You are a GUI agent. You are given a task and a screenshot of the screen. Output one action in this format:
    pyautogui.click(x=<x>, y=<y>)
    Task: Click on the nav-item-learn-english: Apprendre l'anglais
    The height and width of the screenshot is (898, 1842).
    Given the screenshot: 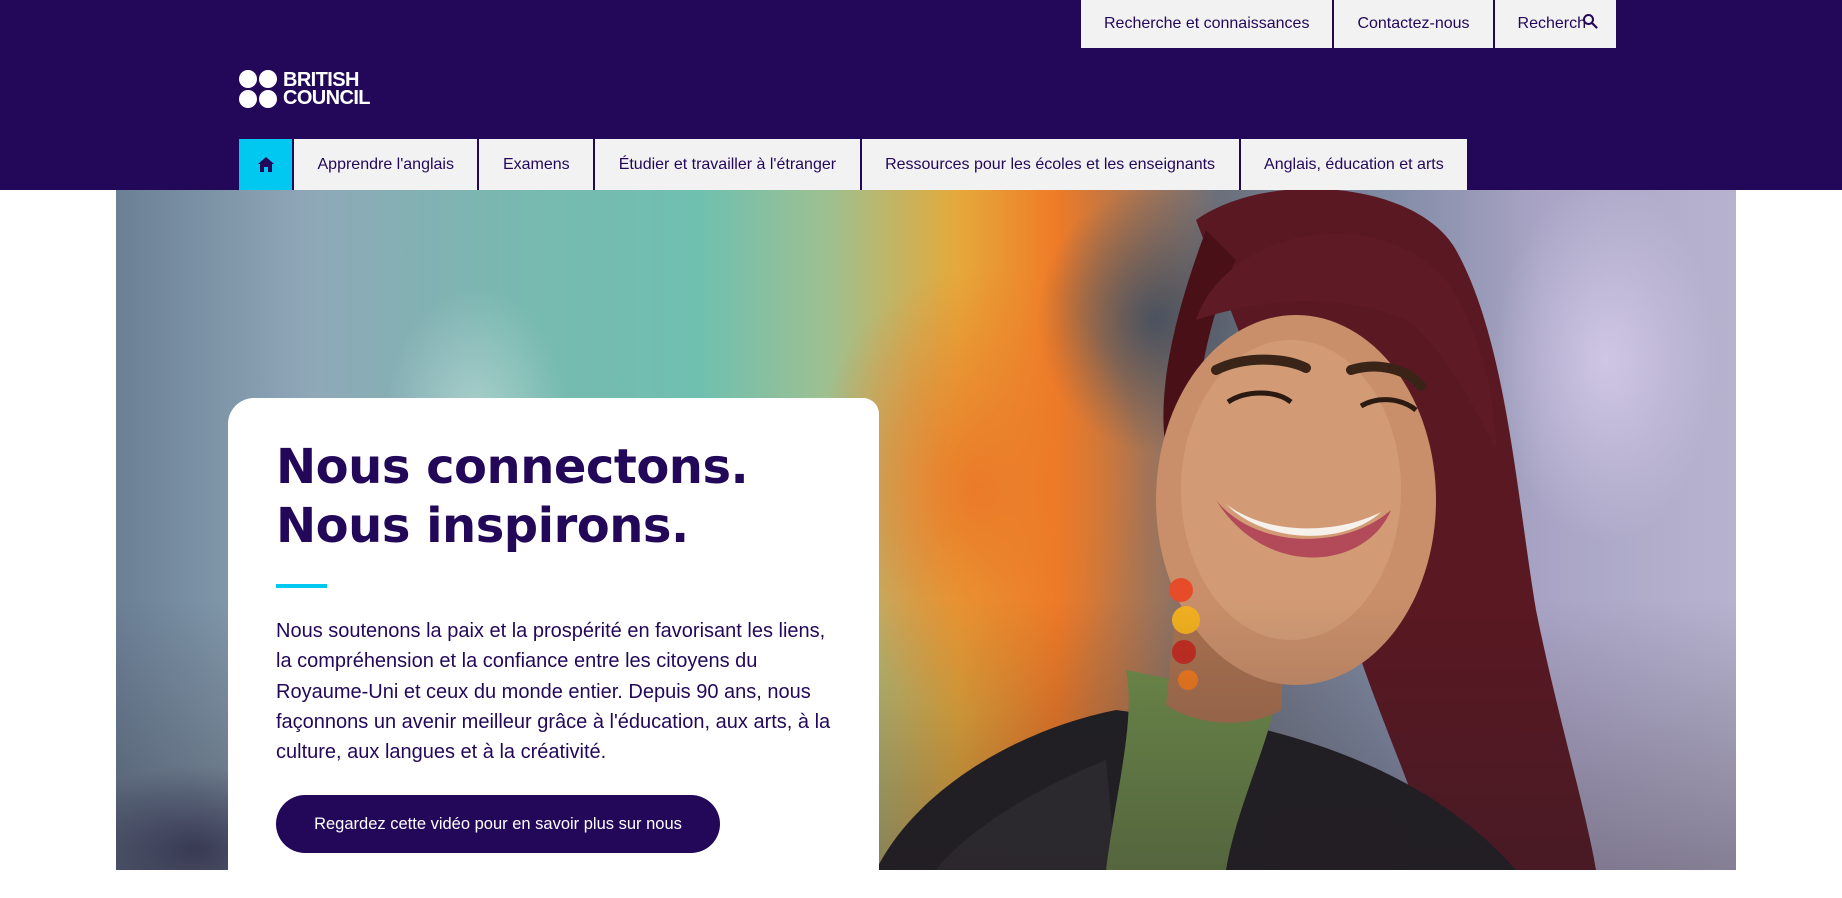 What is the action you would take?
    pyautogui.click(x=386, y=164)
    